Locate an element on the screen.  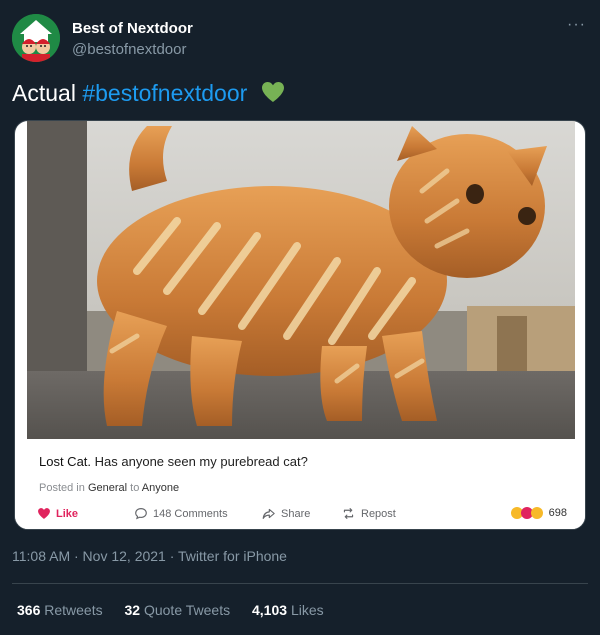
retweets-label: Retweets is located at coordinates (73, 610).